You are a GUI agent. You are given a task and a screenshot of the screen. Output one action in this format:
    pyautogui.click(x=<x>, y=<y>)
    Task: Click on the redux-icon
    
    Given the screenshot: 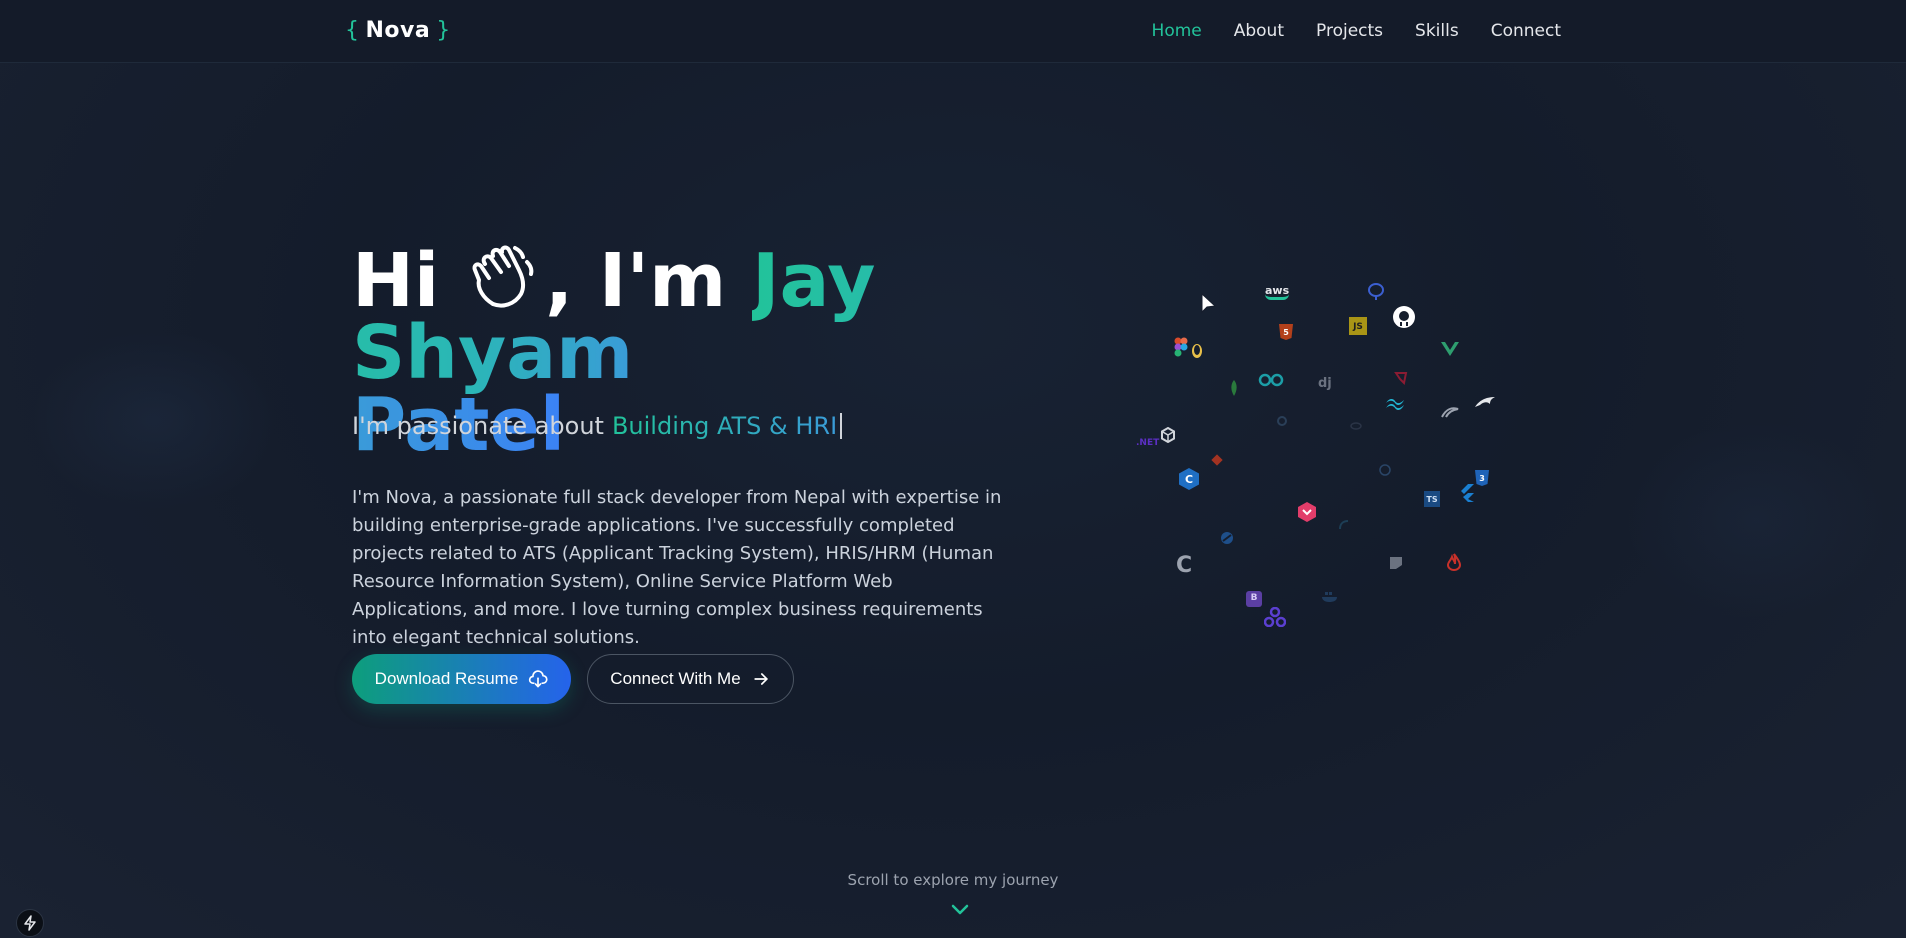 What is the action you would take?
    pyautogui.click(x=1282, y=422)
    